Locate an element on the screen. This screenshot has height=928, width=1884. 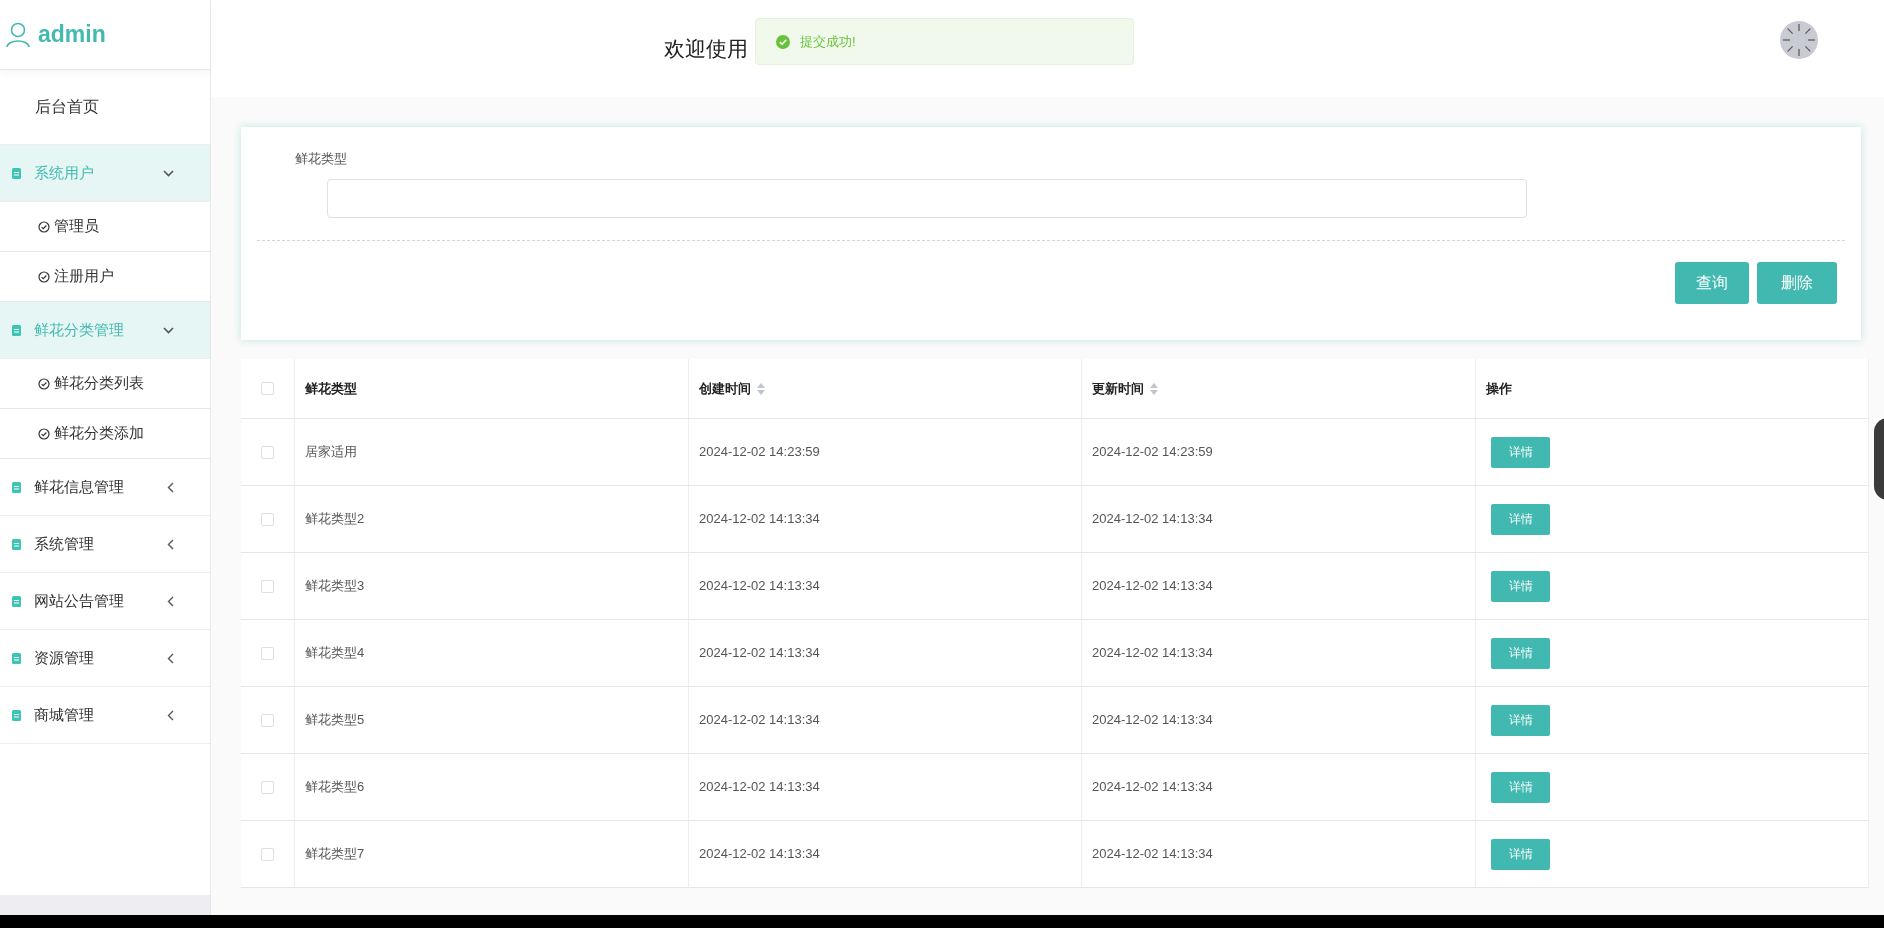
username: admin is located at coordinates (72, 35).